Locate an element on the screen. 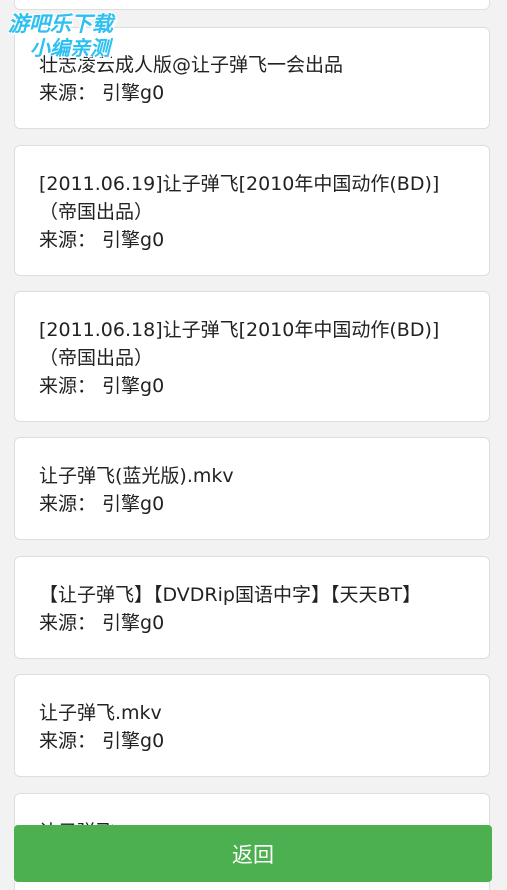 Image resolution: width=507 pixels, height=890 pixels. back-button: 返回 is located at coordinates (253, 853).